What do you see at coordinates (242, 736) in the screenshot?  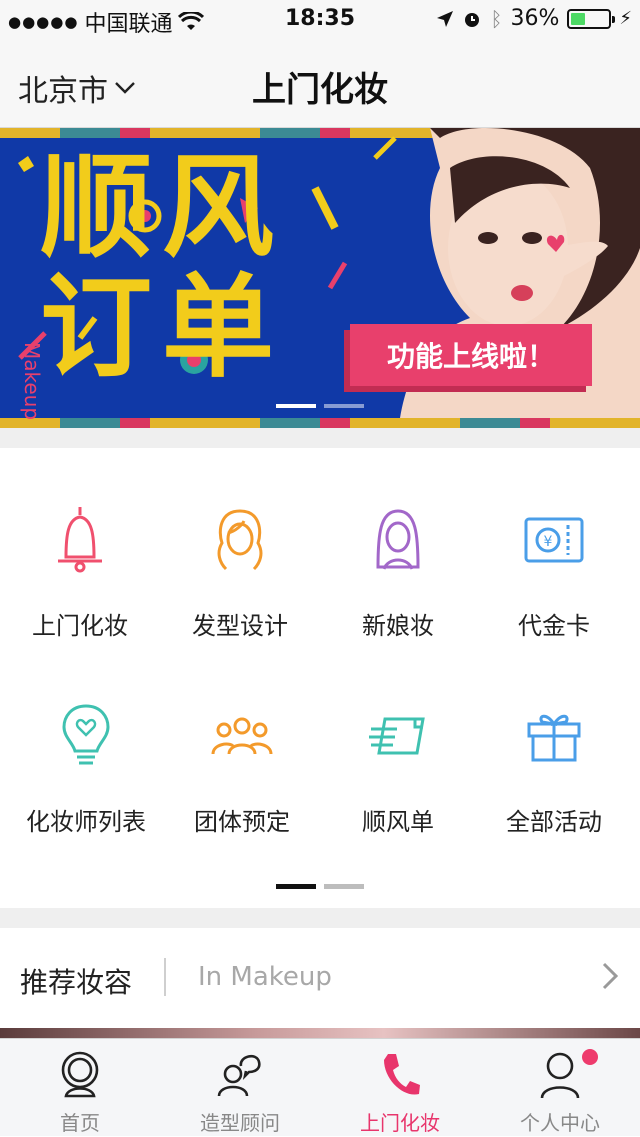 I see `group-icon` at bounding box center [242, 736].